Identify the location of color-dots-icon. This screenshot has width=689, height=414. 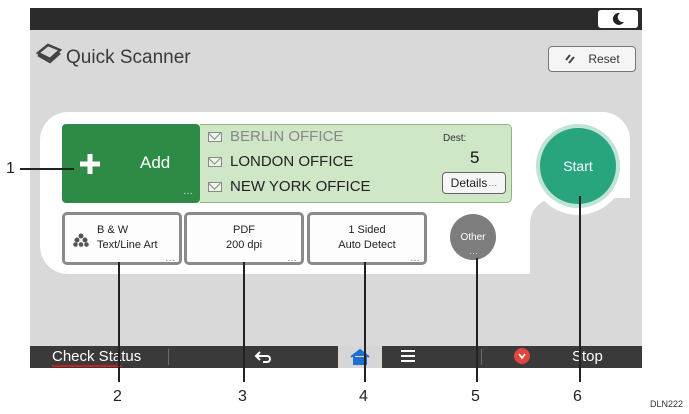
(81, 240).